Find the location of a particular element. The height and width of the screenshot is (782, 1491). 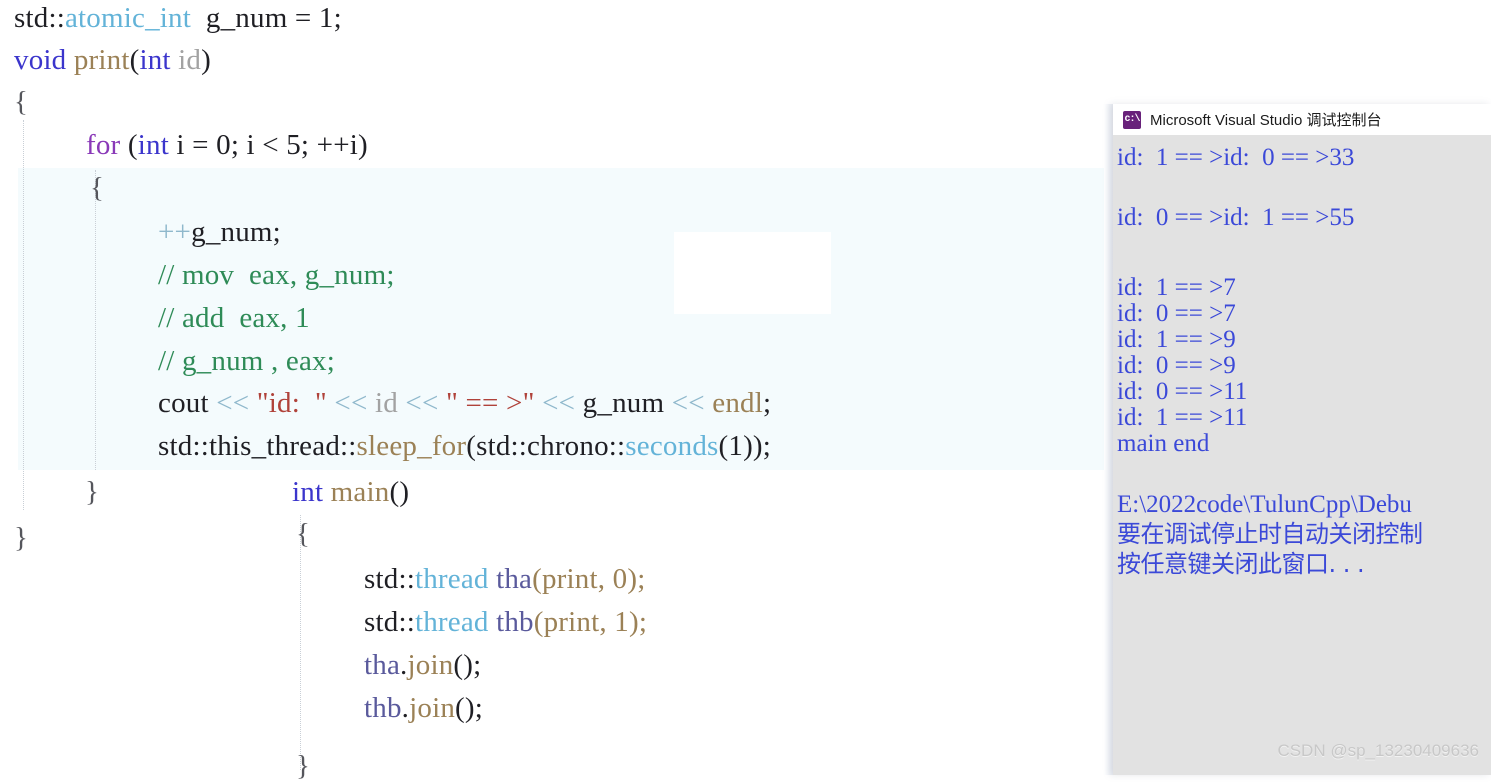

token-thread-args-b: (print, 1); is located at coordinates (590, 622).